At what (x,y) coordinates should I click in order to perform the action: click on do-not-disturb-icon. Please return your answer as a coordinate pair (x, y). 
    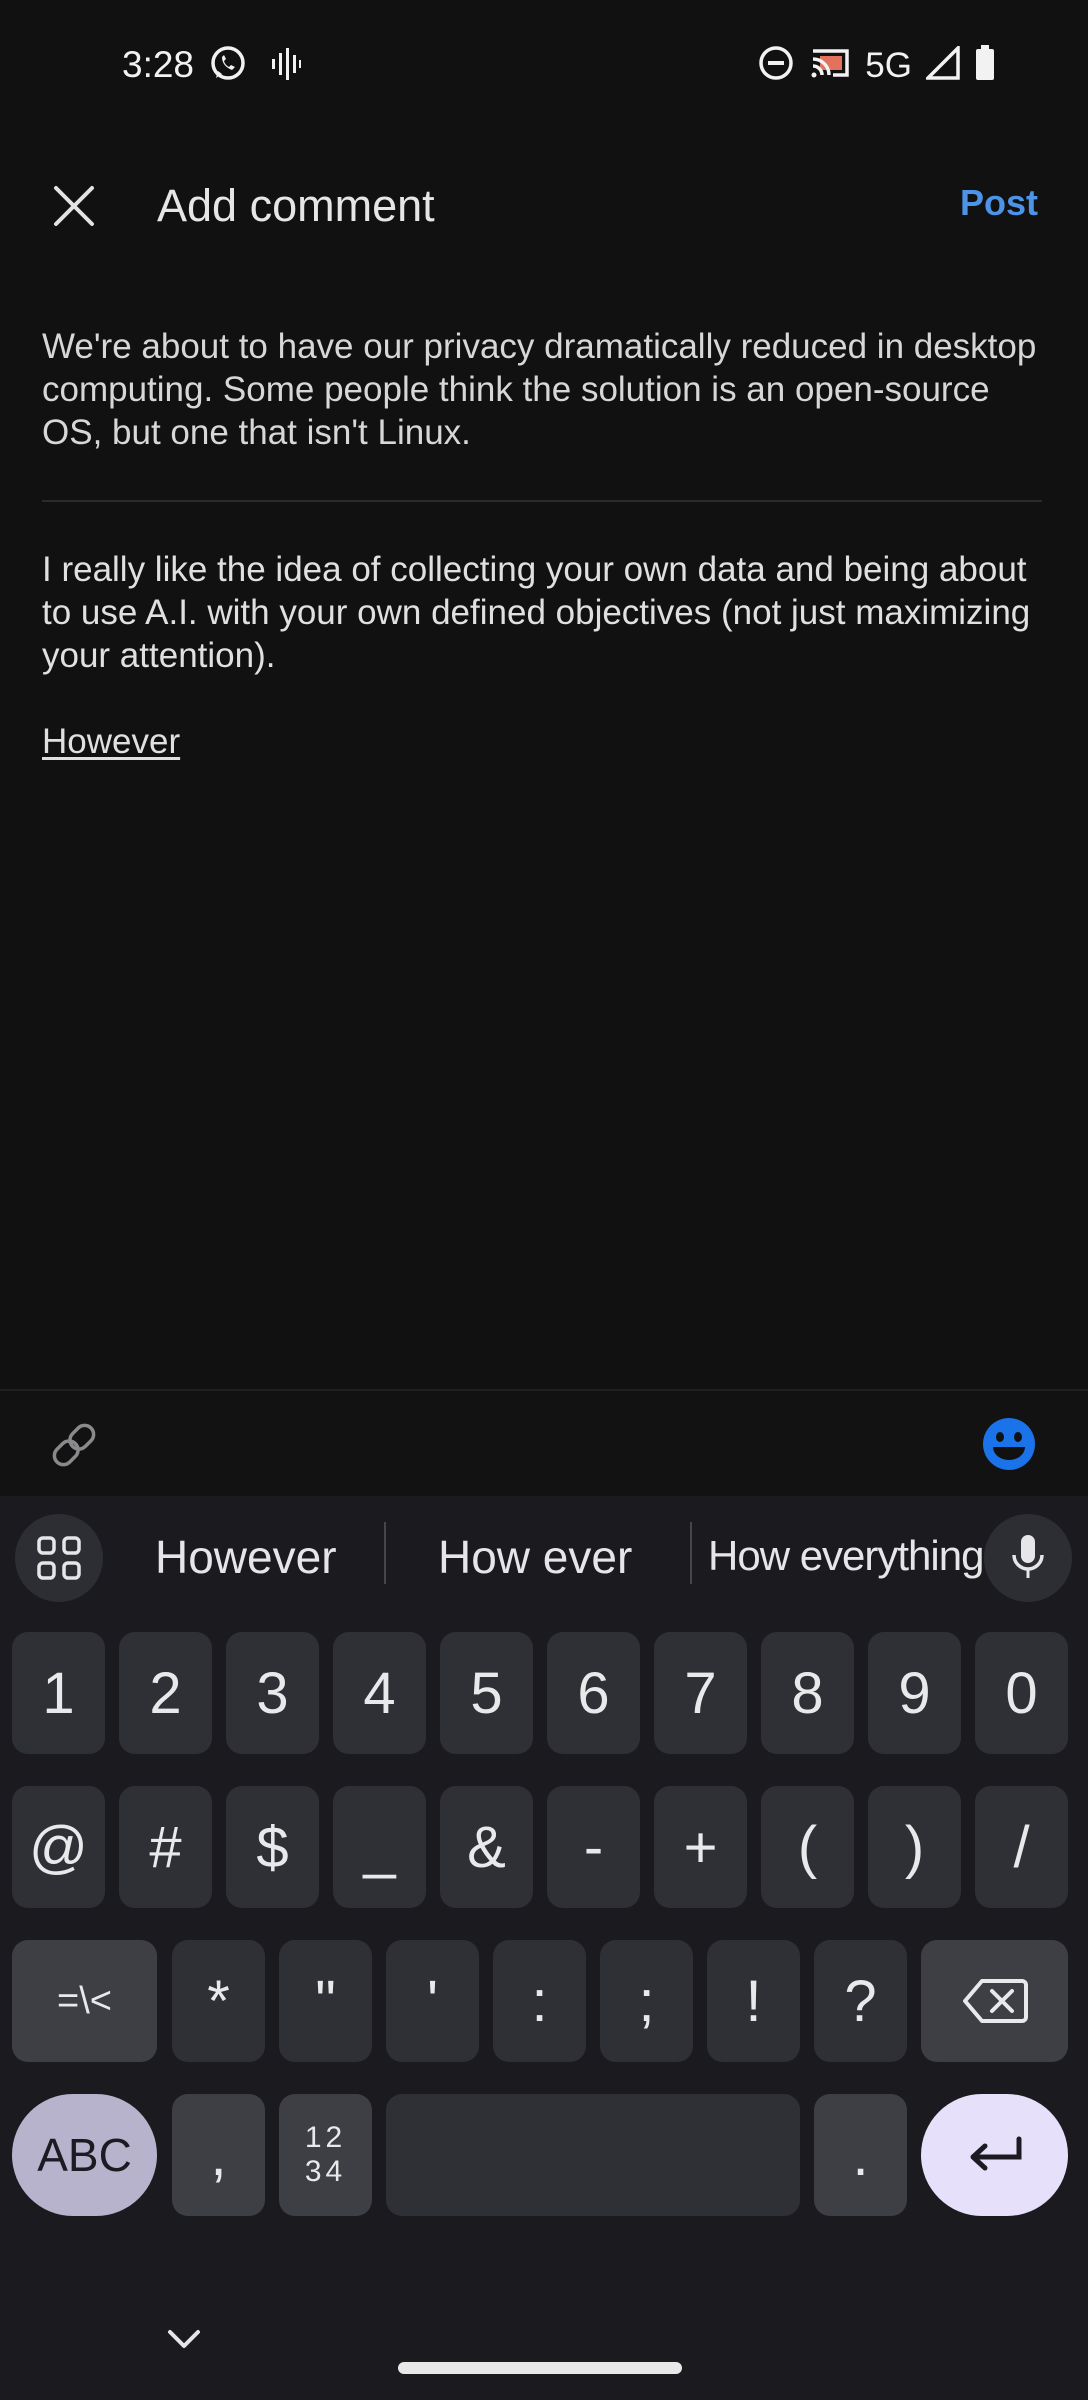
    Looking at the image, I should click on (776, 65).